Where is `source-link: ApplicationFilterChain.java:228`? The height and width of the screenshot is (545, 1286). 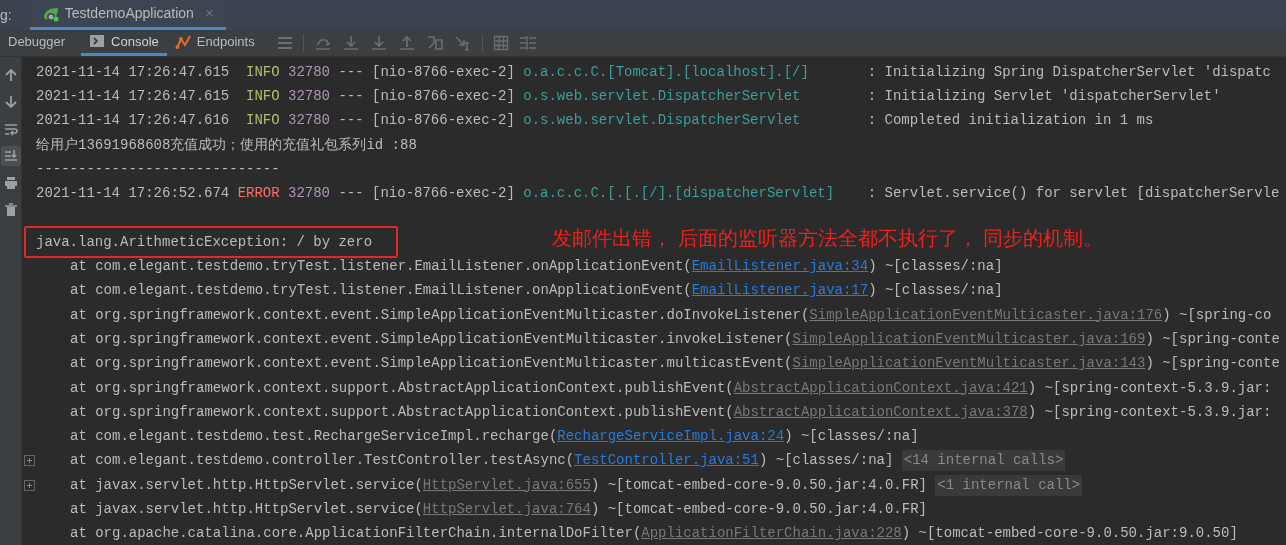
source-link: ApplicationFilterChain.java:228 is located at coordinates (771, 534).